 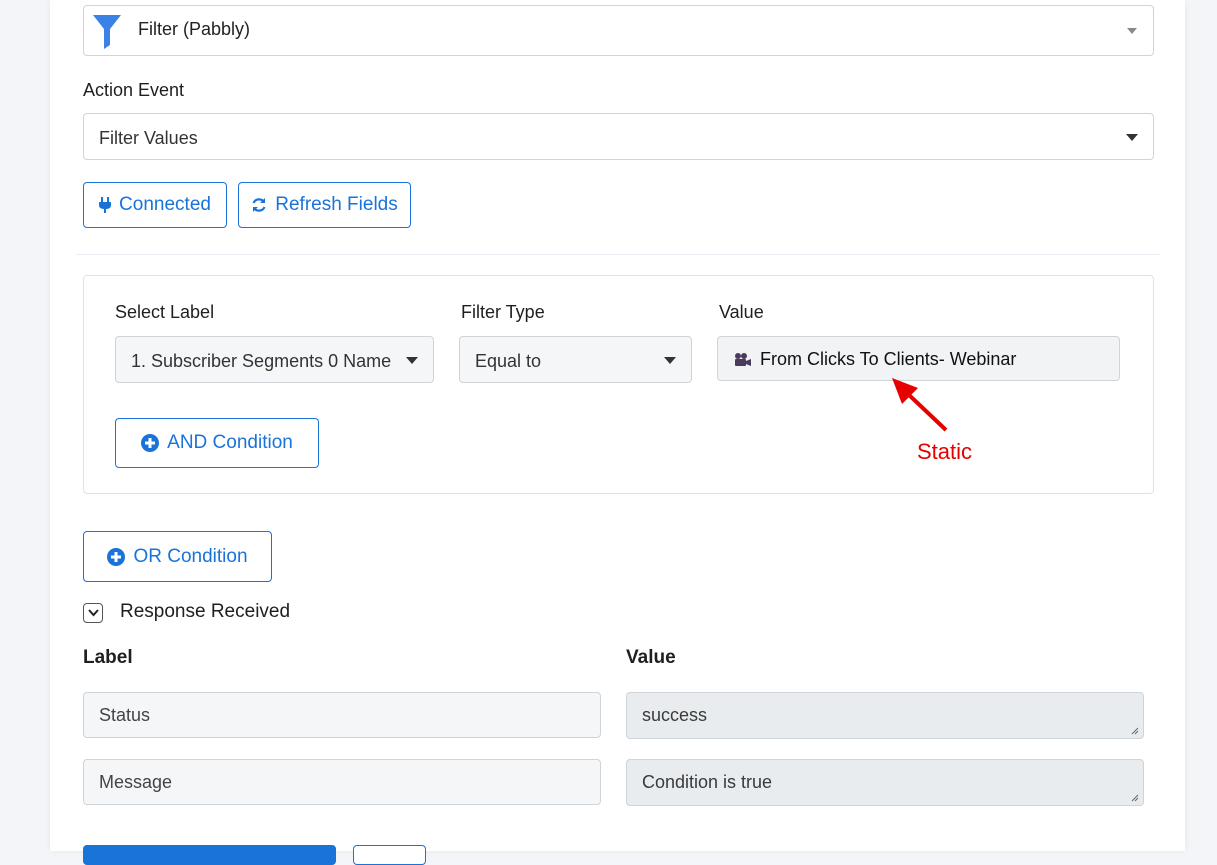 I want to click on value-text: From Clicks To Clients- Webinar, so click(x=888, y=359).